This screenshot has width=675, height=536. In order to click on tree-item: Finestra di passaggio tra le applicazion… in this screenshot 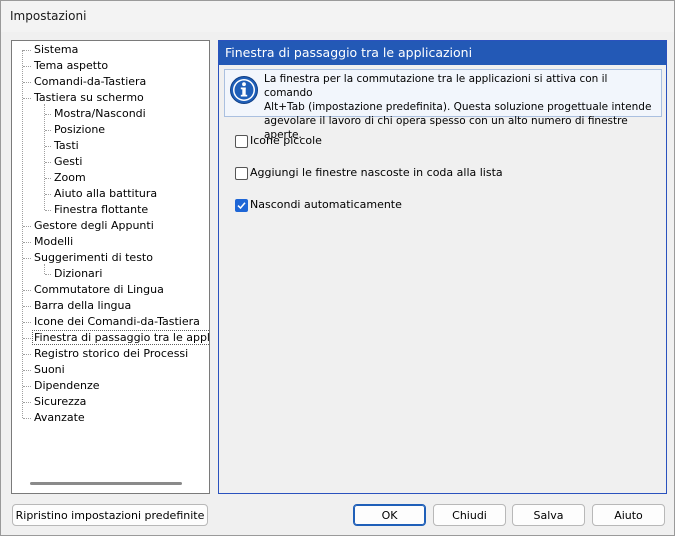, I will do `click(120, 338)`.